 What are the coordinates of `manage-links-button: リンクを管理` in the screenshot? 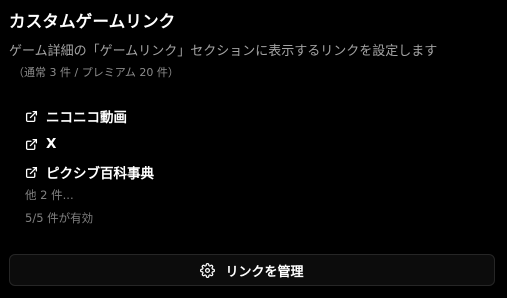 It's located at (252, 270).